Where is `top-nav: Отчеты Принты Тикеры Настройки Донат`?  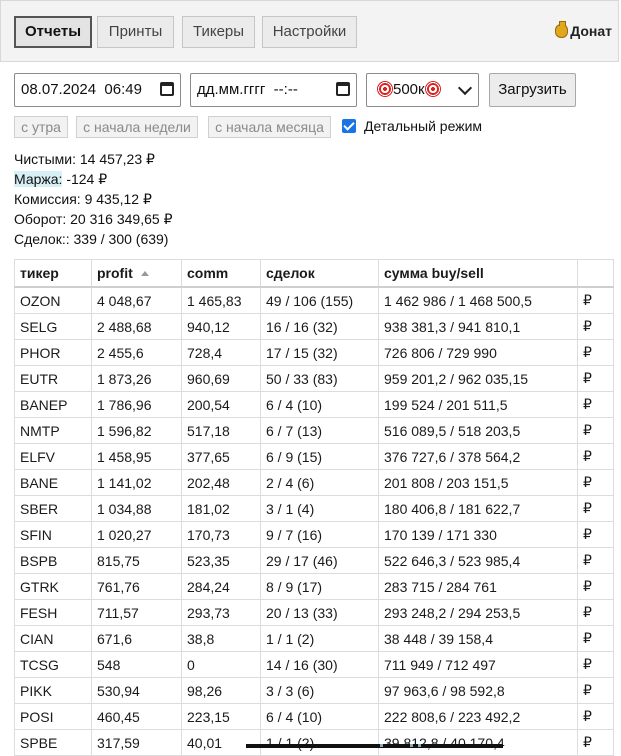 top-nav: Отчеты Принты Тикеры Настройки Донат is located at coordinates (309, 31).